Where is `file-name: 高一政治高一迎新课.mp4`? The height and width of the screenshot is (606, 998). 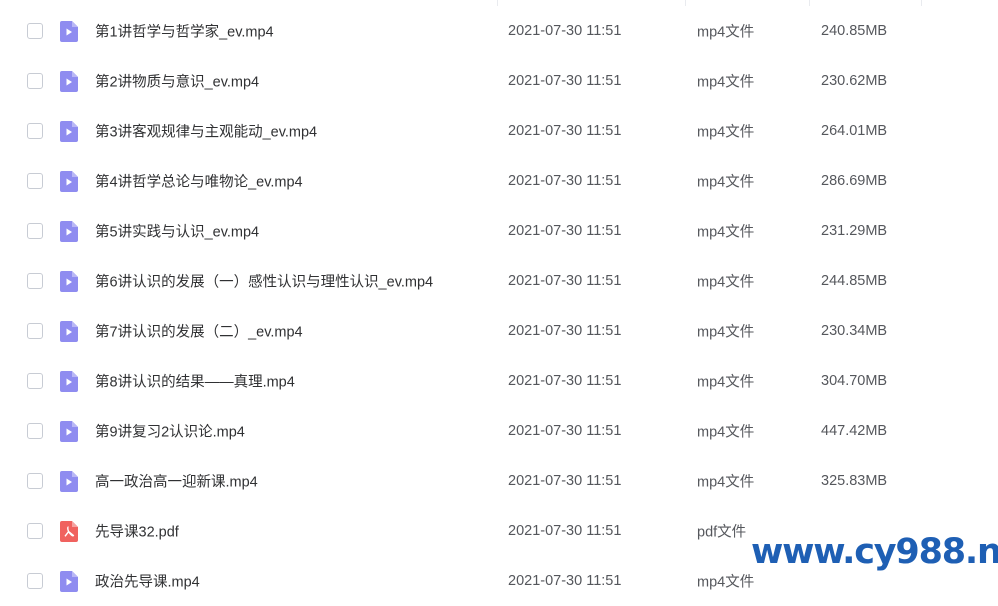 file-name: 高一政治高一迎新课.mp4 is located at coordinates (176, 481).